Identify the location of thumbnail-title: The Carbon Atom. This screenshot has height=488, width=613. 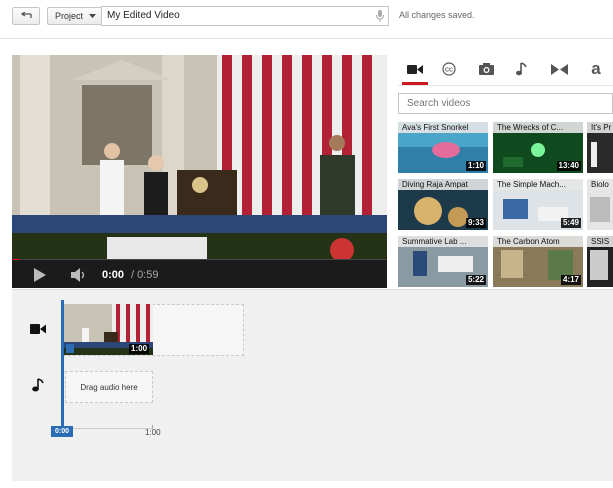
(538, 241).